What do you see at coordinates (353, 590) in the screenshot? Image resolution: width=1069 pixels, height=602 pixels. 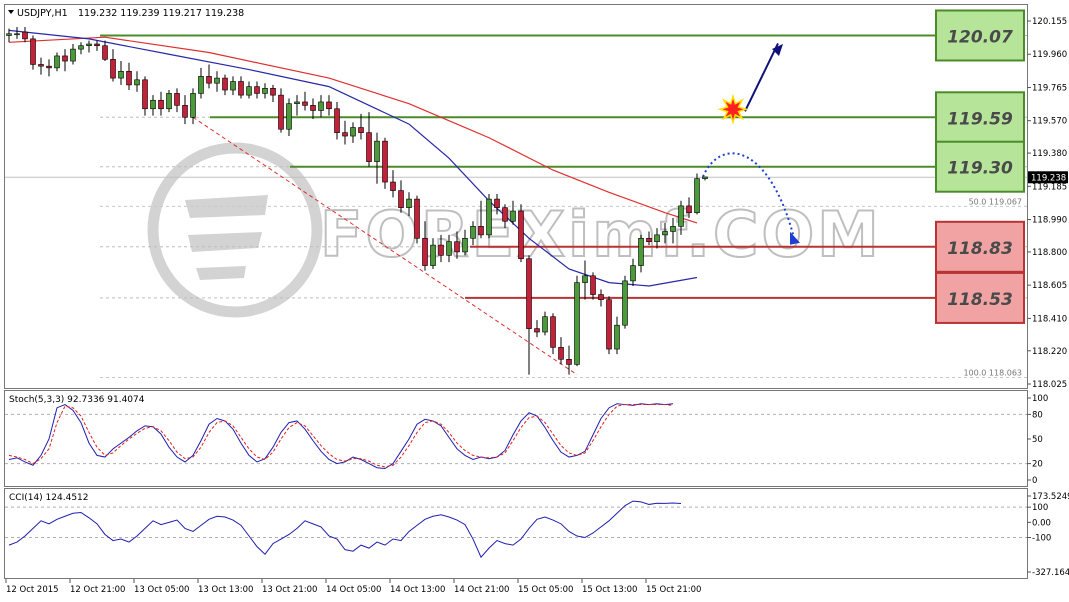 I see `x-tick-label: 14 Oct 05:00` at bounding box center [353, 590].